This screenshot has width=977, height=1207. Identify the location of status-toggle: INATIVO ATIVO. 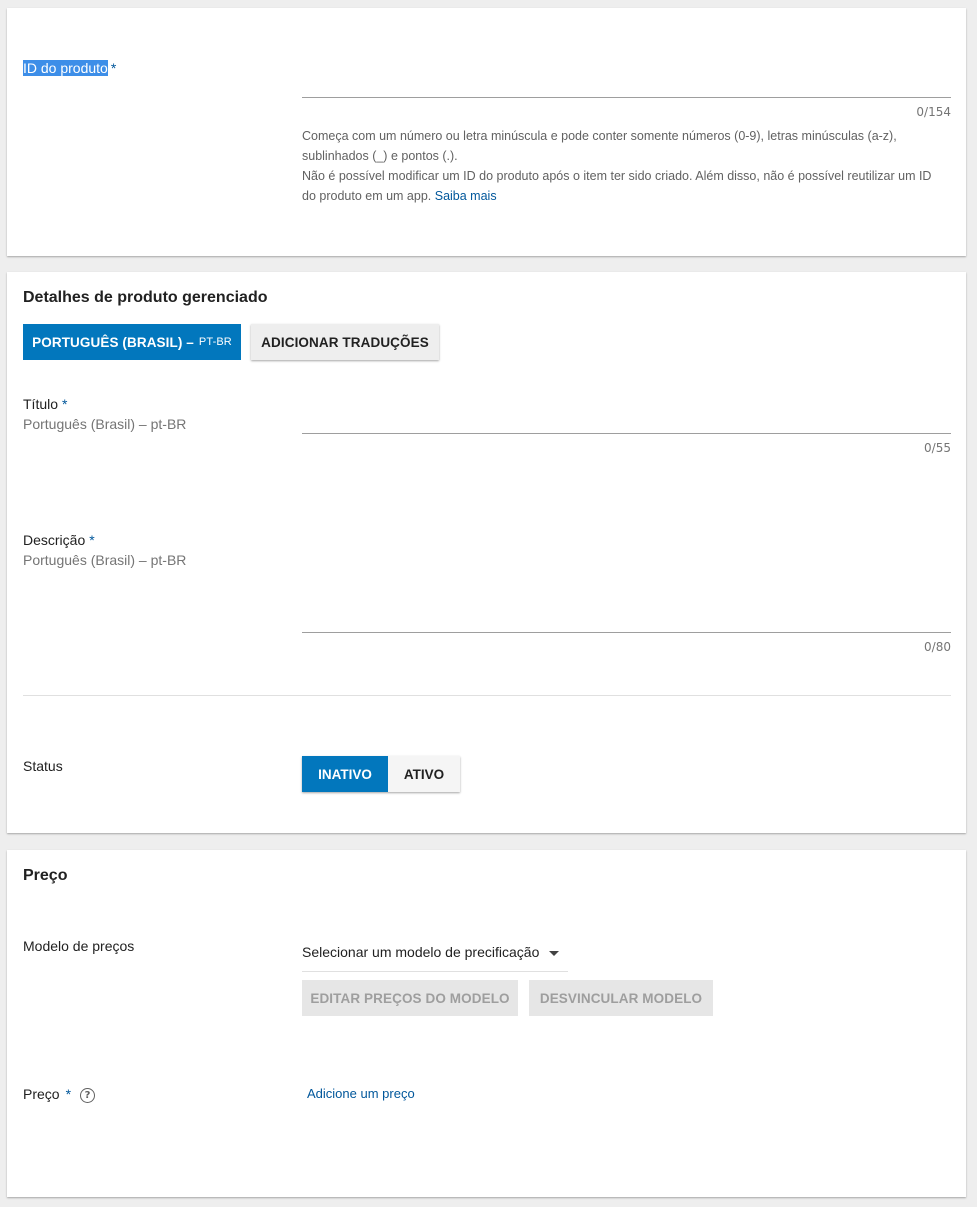
(381, 774).